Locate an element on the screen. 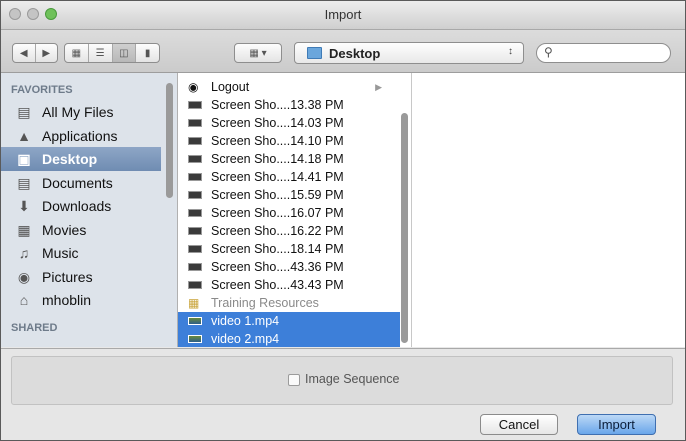  list-view-icon: ☰ is located at coordinates (101, 53).